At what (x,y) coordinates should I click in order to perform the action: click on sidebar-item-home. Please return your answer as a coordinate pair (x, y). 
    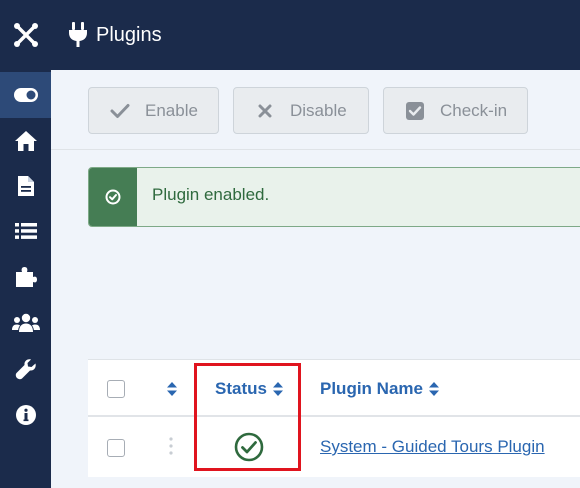
    Looking at the image, I should click on (25, 141).